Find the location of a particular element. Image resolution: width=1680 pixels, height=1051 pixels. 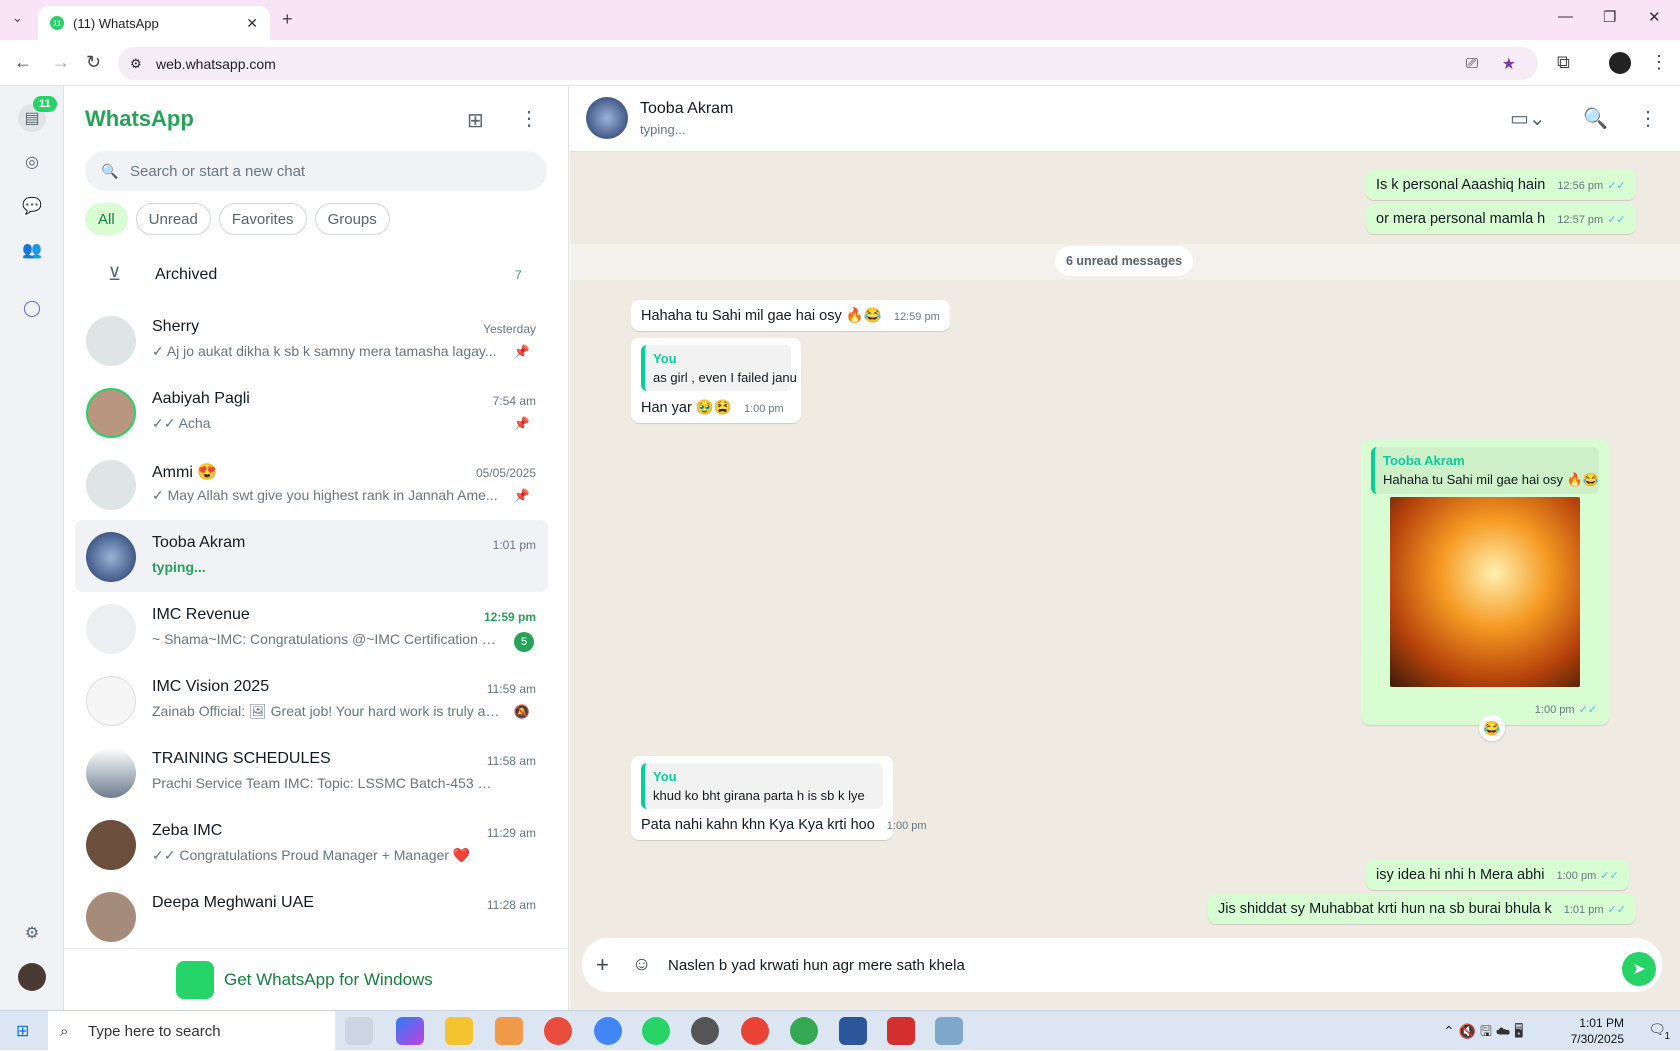

install-icon: ⎚ is located at coordinates (1472, 63).